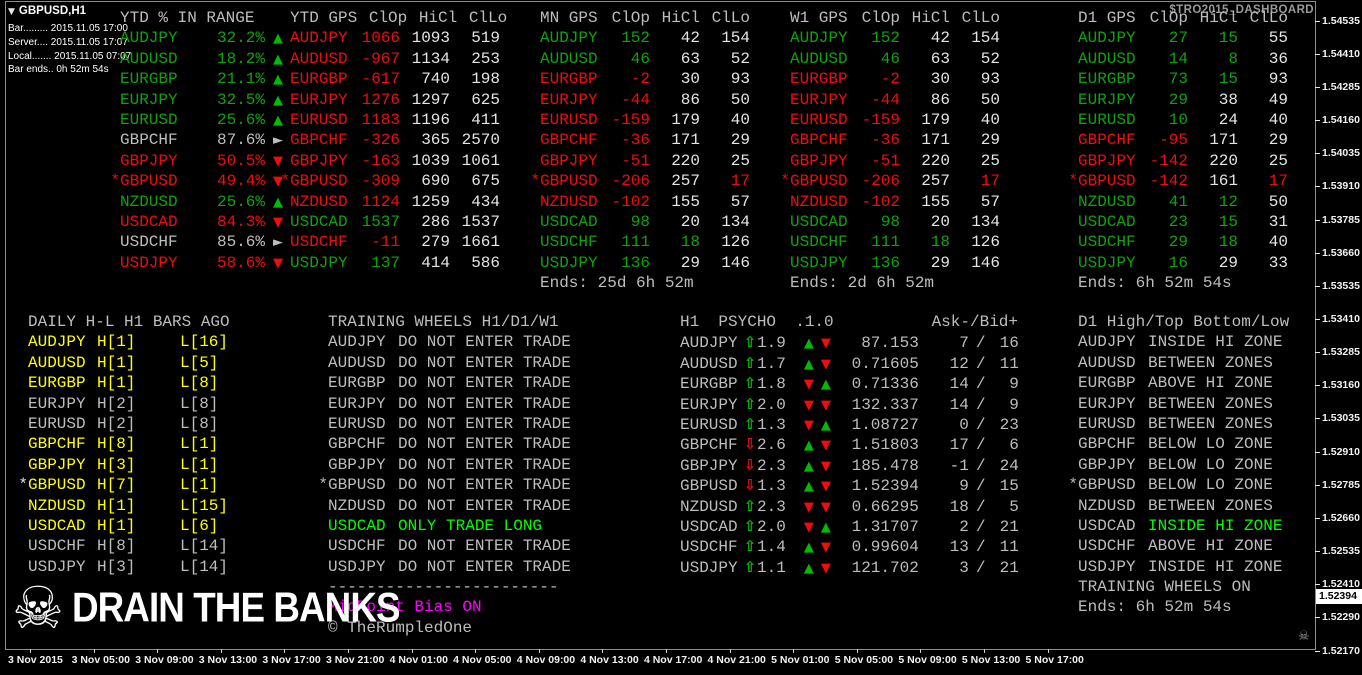  What do you see at coordinates (116, 444) in the screenshot?
I see `high-bars-ago: H[8]` at bounding box center [116, 444].